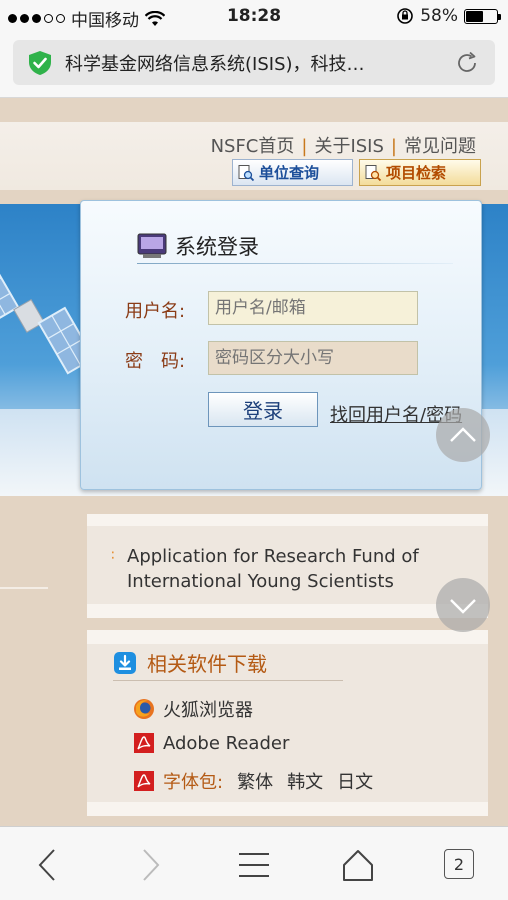 The height and width of the screenshot is (900, 508). I want to click on download-adobe-label: Adobe Reader, so click(226, 743).